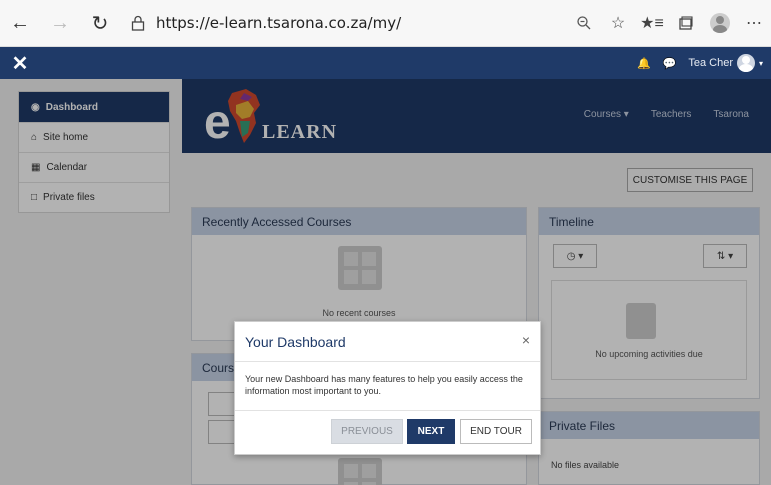 The height and width of the screenshot is (485, 771). I want to click on forward-icon: →, so click(60, 23).